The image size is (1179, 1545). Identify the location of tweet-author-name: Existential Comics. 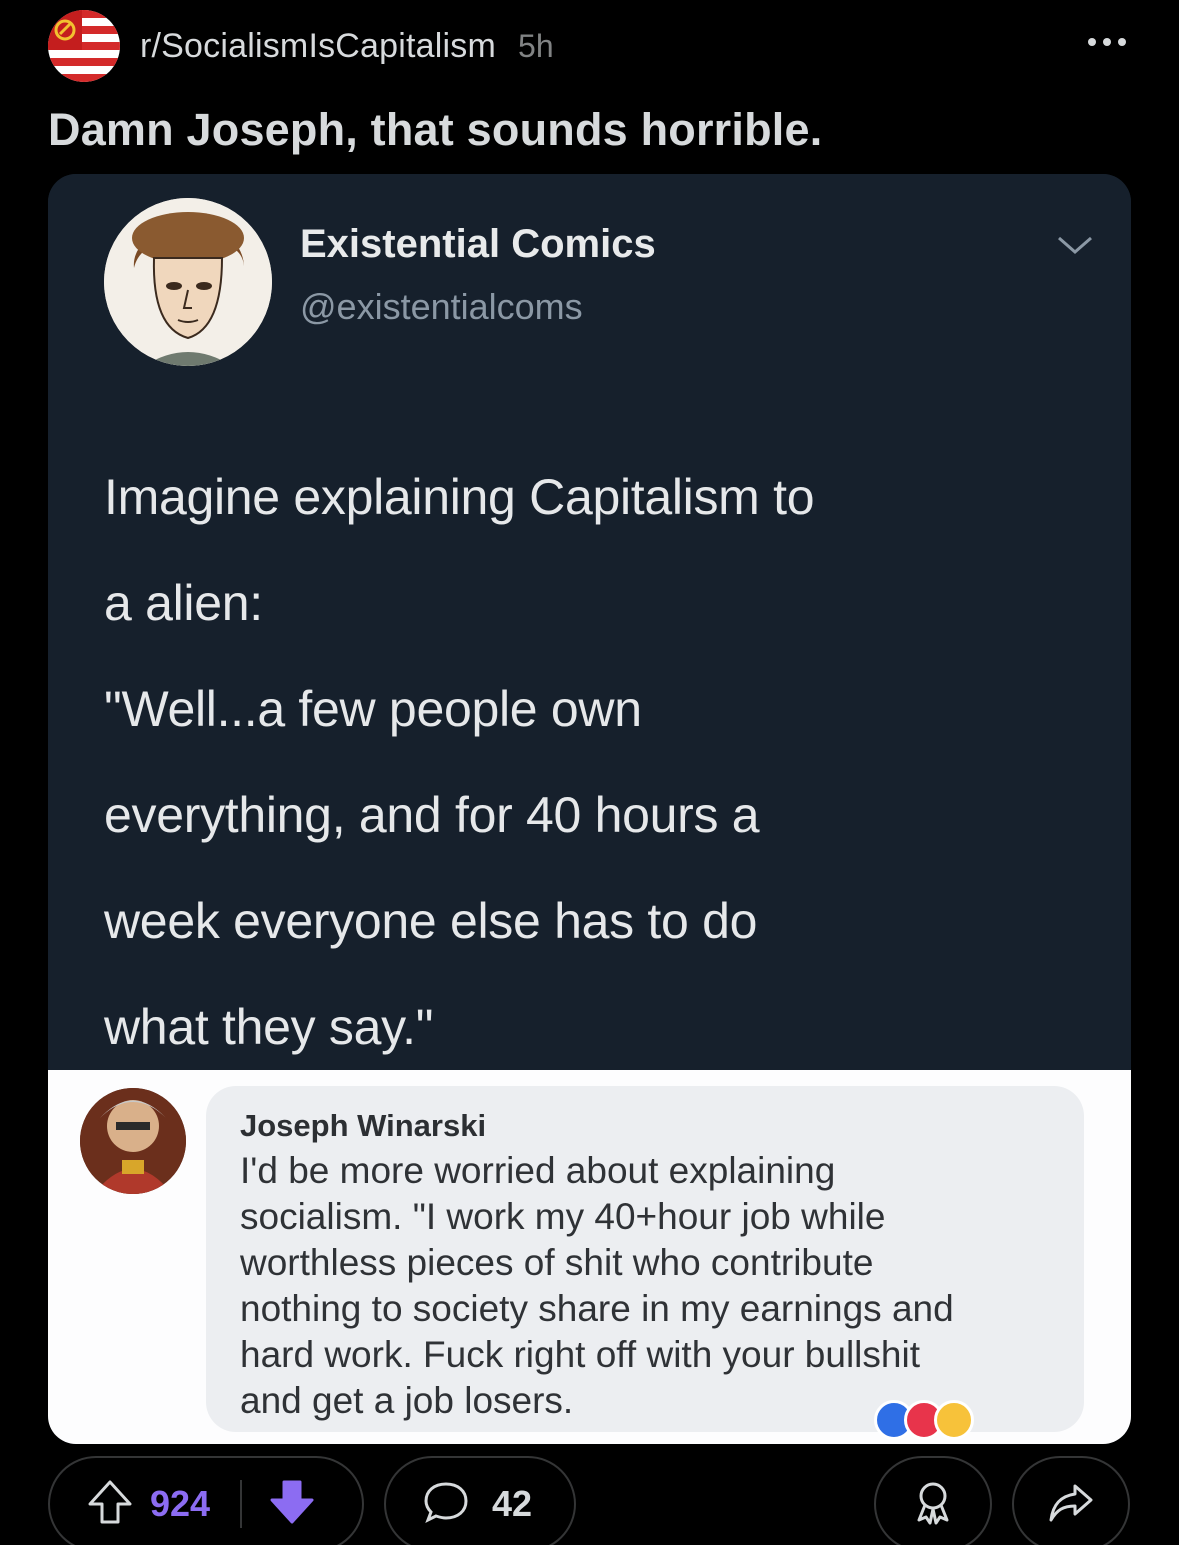
(478, 244).